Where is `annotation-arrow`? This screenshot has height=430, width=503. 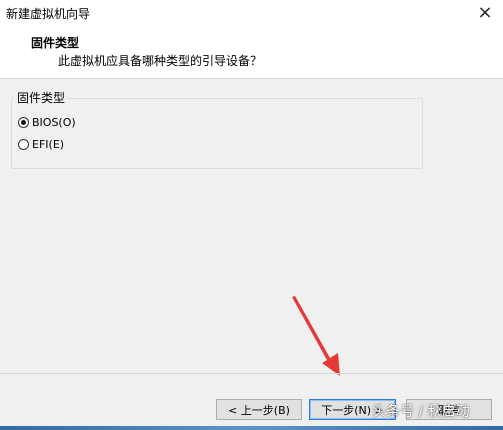 annotation-arrow is located at coordinates (316, 336).